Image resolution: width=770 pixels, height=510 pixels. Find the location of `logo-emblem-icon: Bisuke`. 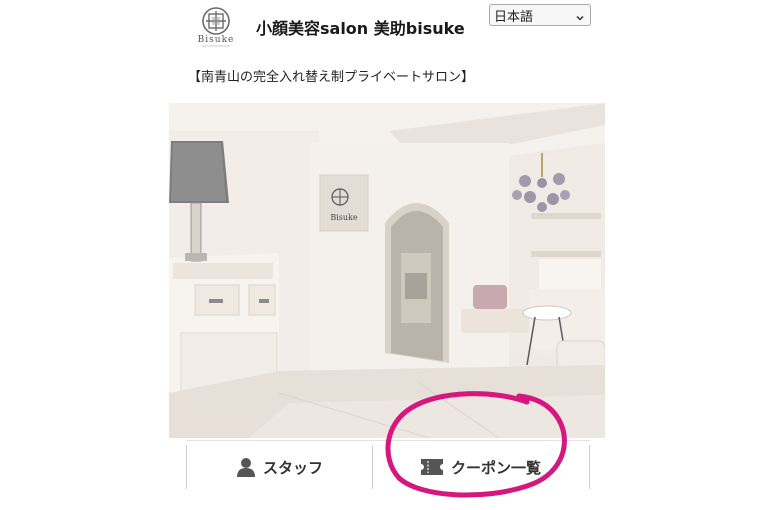

logo-emblem-icon: Bisuke is located at coordinates (216, 27).